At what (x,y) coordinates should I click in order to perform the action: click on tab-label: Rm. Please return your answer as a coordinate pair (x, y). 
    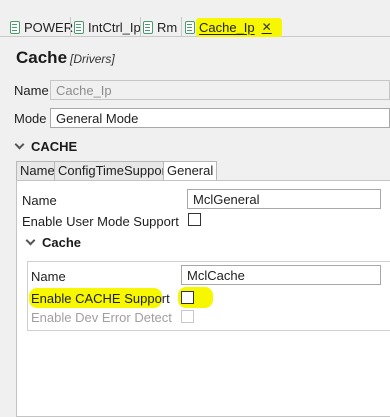
    Looking at the image, I should click on (167, 27).